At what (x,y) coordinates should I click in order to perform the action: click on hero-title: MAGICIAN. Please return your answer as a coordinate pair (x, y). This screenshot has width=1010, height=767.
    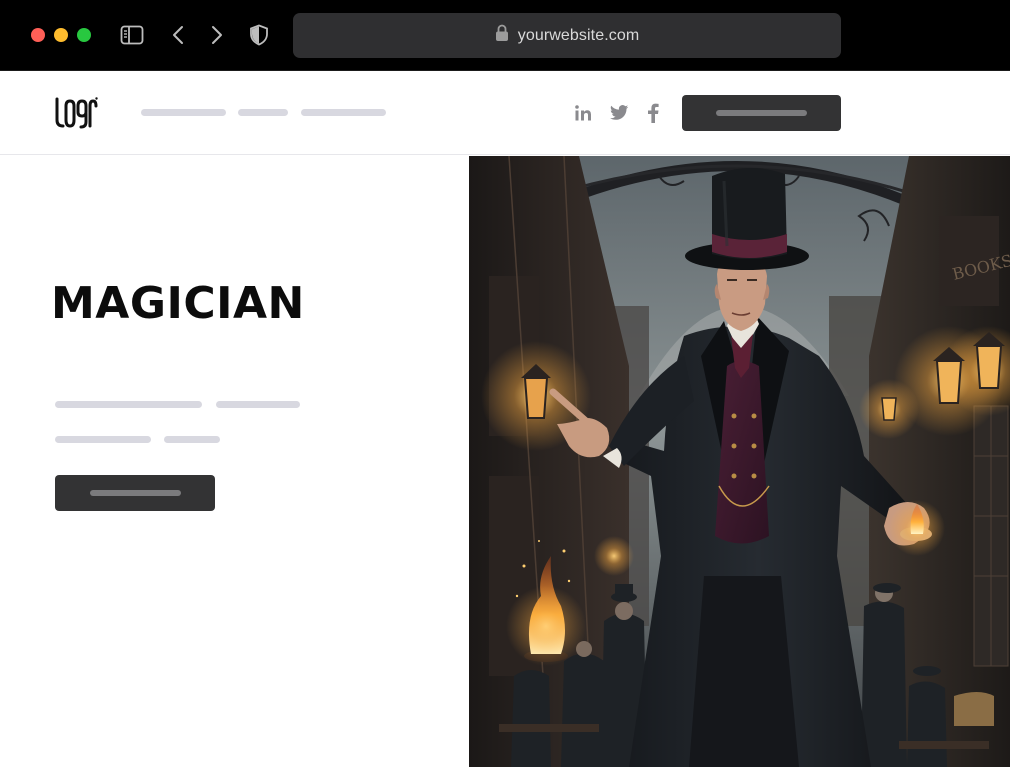
    Looking at the image, I should click on (178, 303).